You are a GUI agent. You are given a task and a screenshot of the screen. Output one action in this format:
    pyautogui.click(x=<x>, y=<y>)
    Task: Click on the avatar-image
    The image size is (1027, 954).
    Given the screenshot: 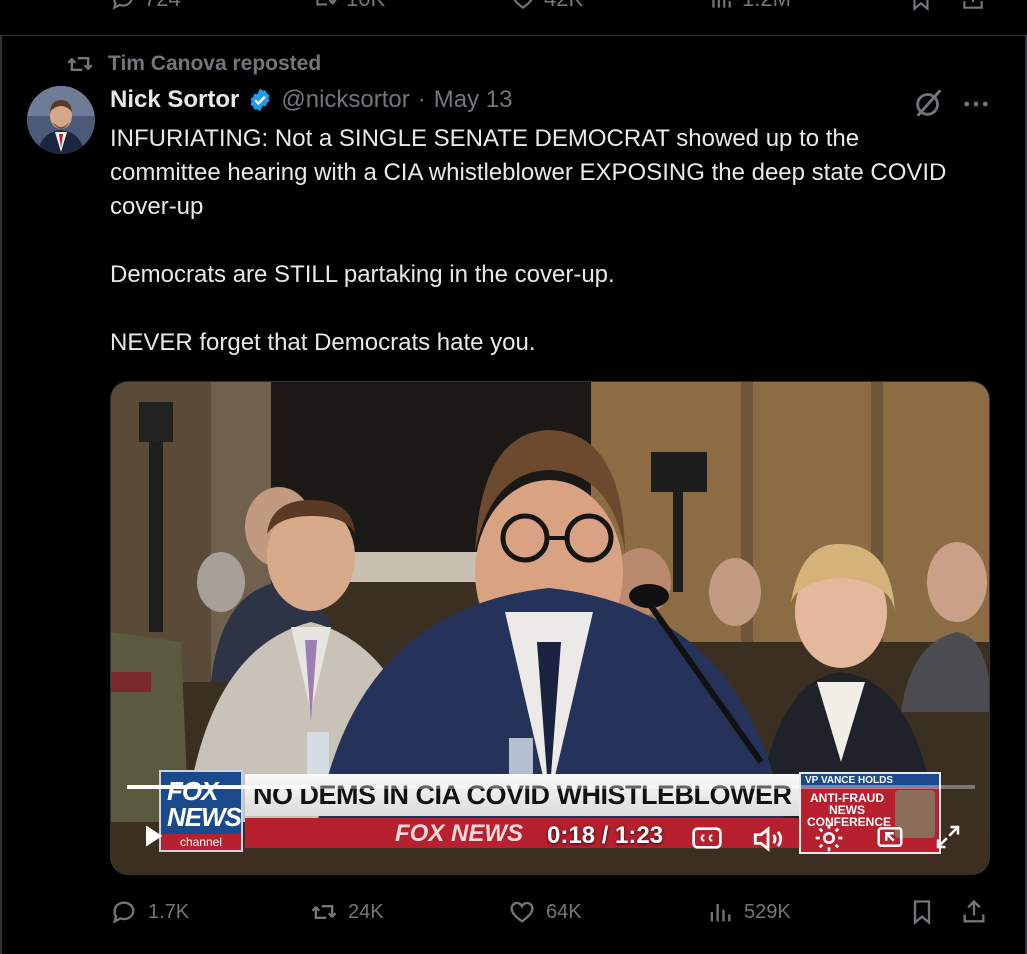 What is the action you would take?
    pyautogui.click(x=61, y=120)
    